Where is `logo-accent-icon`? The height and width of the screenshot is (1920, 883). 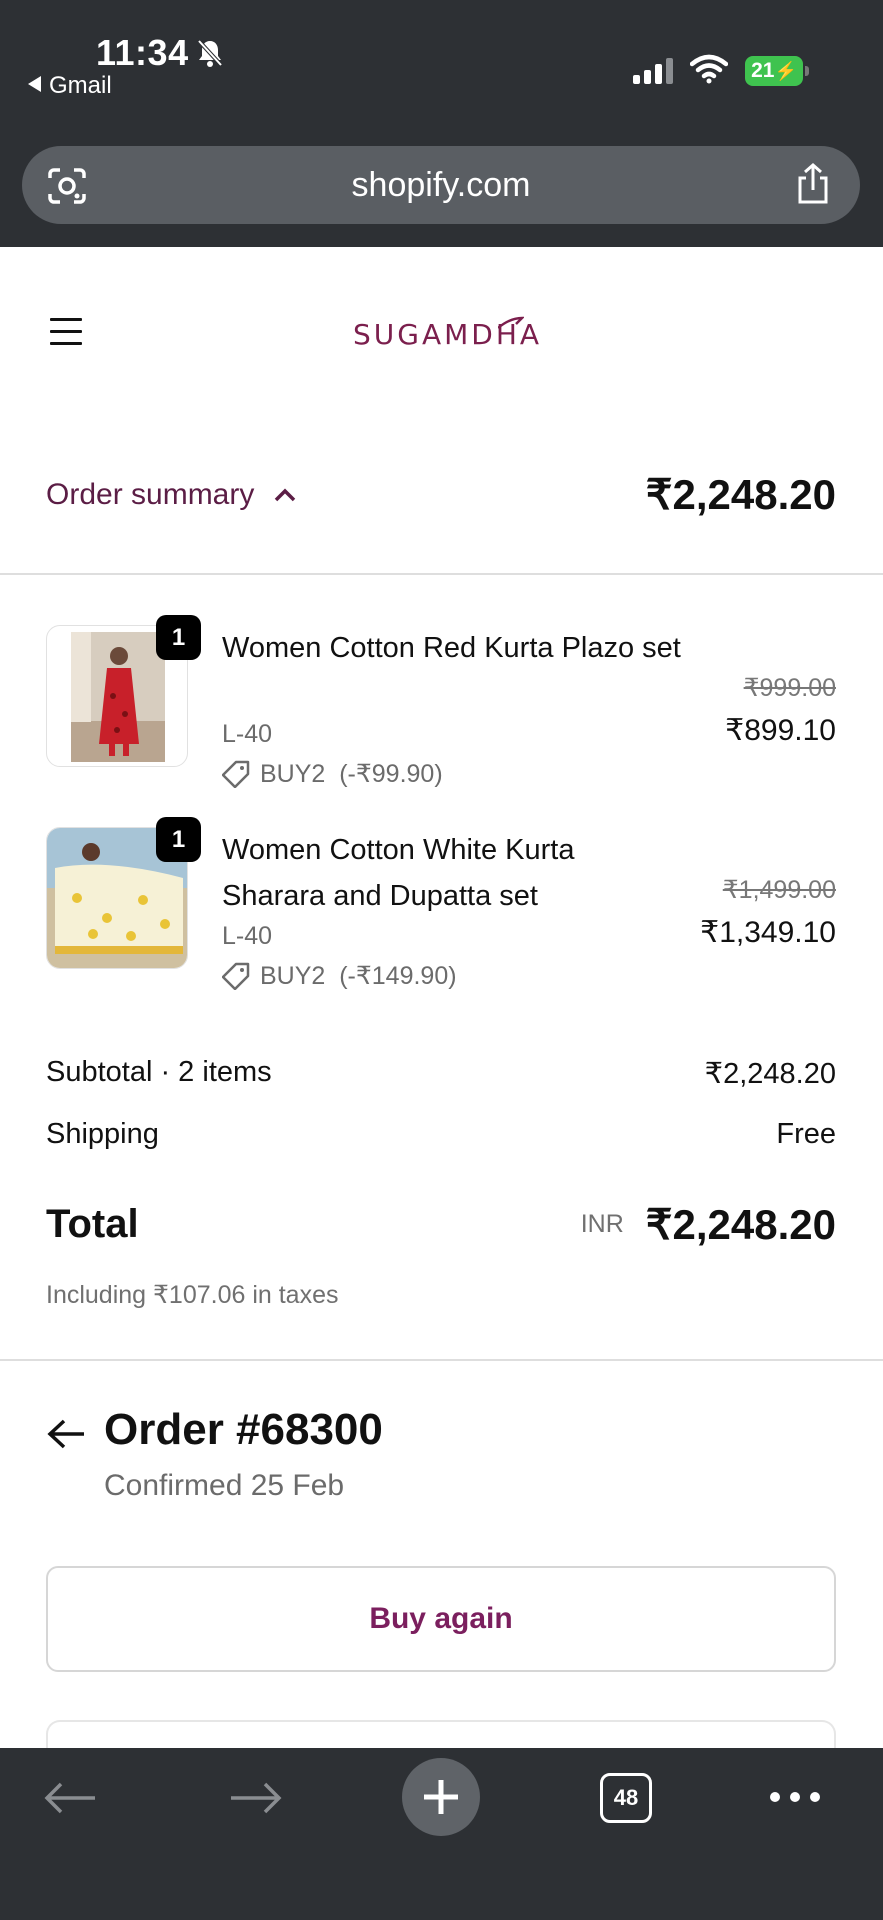
logo-accent-icon is located at coordinates (511, 322).